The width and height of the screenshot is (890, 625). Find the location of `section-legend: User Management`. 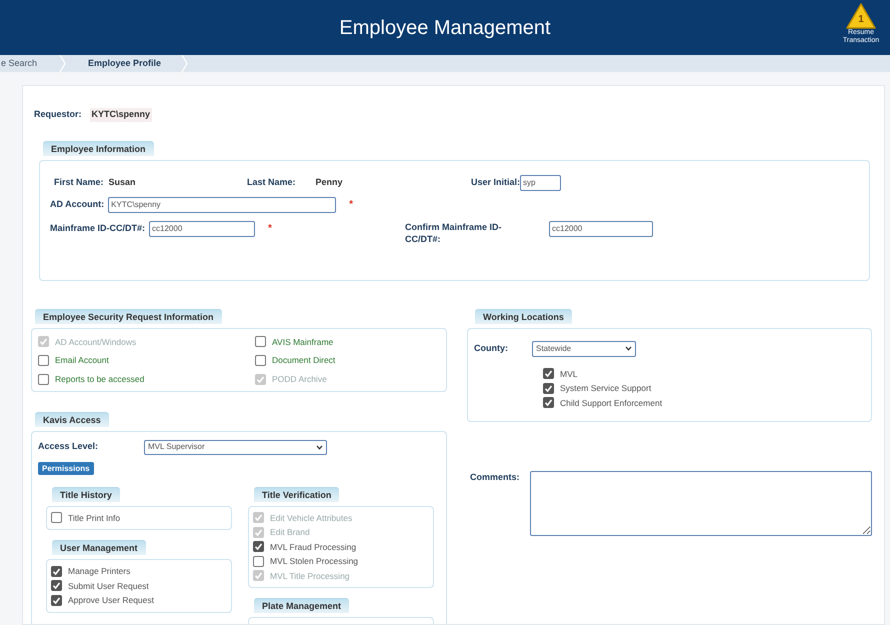

section-legend: User Management is located at coordinates (99, 547).